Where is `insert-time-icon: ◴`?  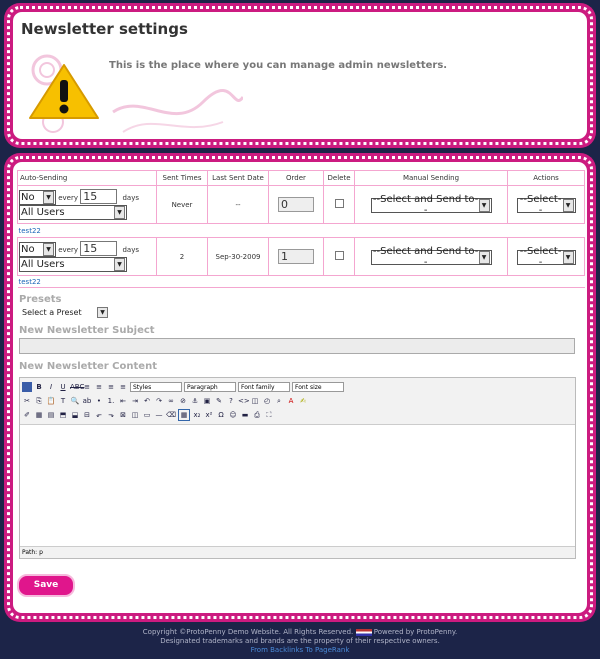
insert-time-icon: ◴ is located at coordinates (267, 401).